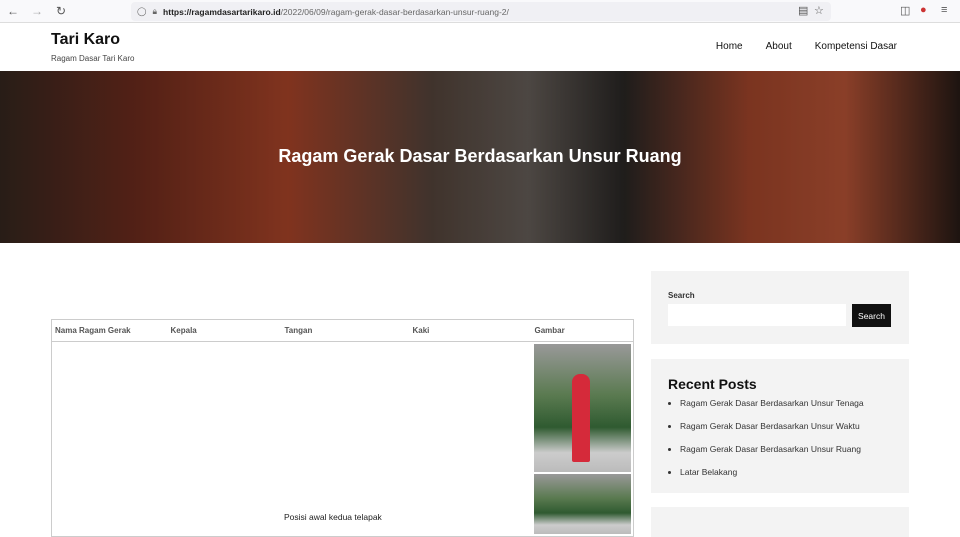  Describe the element at coordinates (806, 46) in the screenshot. I see `main-nav: Home About Kompetensi Dasar` at that location.